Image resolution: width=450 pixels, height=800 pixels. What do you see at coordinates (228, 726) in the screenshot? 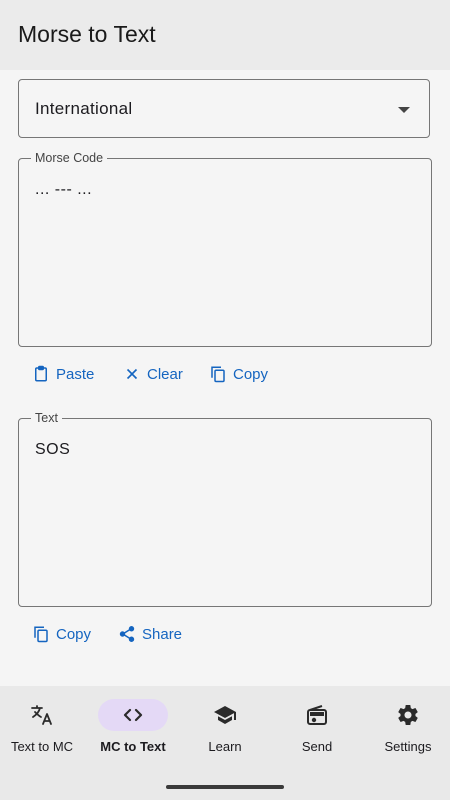
I see `nav-item-learn: Learn` at bounding box center [228, 726].